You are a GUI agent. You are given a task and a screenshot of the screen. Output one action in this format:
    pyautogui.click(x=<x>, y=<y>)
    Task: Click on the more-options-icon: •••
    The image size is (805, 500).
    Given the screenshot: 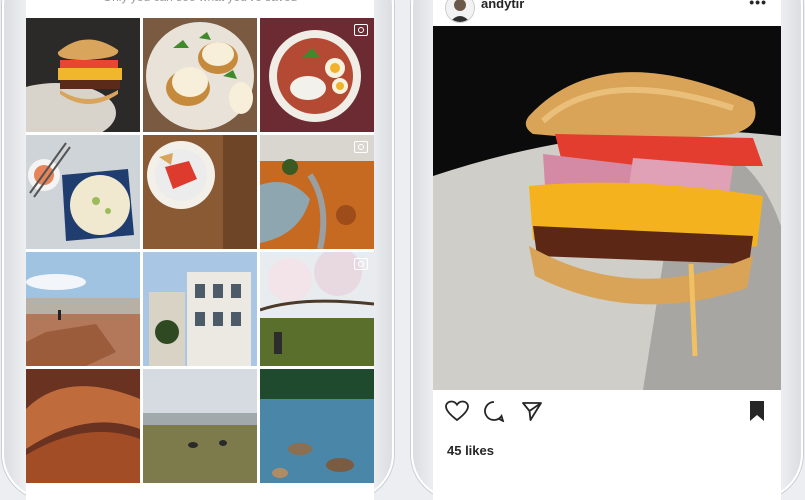 What is the action you would take?
    pyautogui.click(x=758, y=5)
    